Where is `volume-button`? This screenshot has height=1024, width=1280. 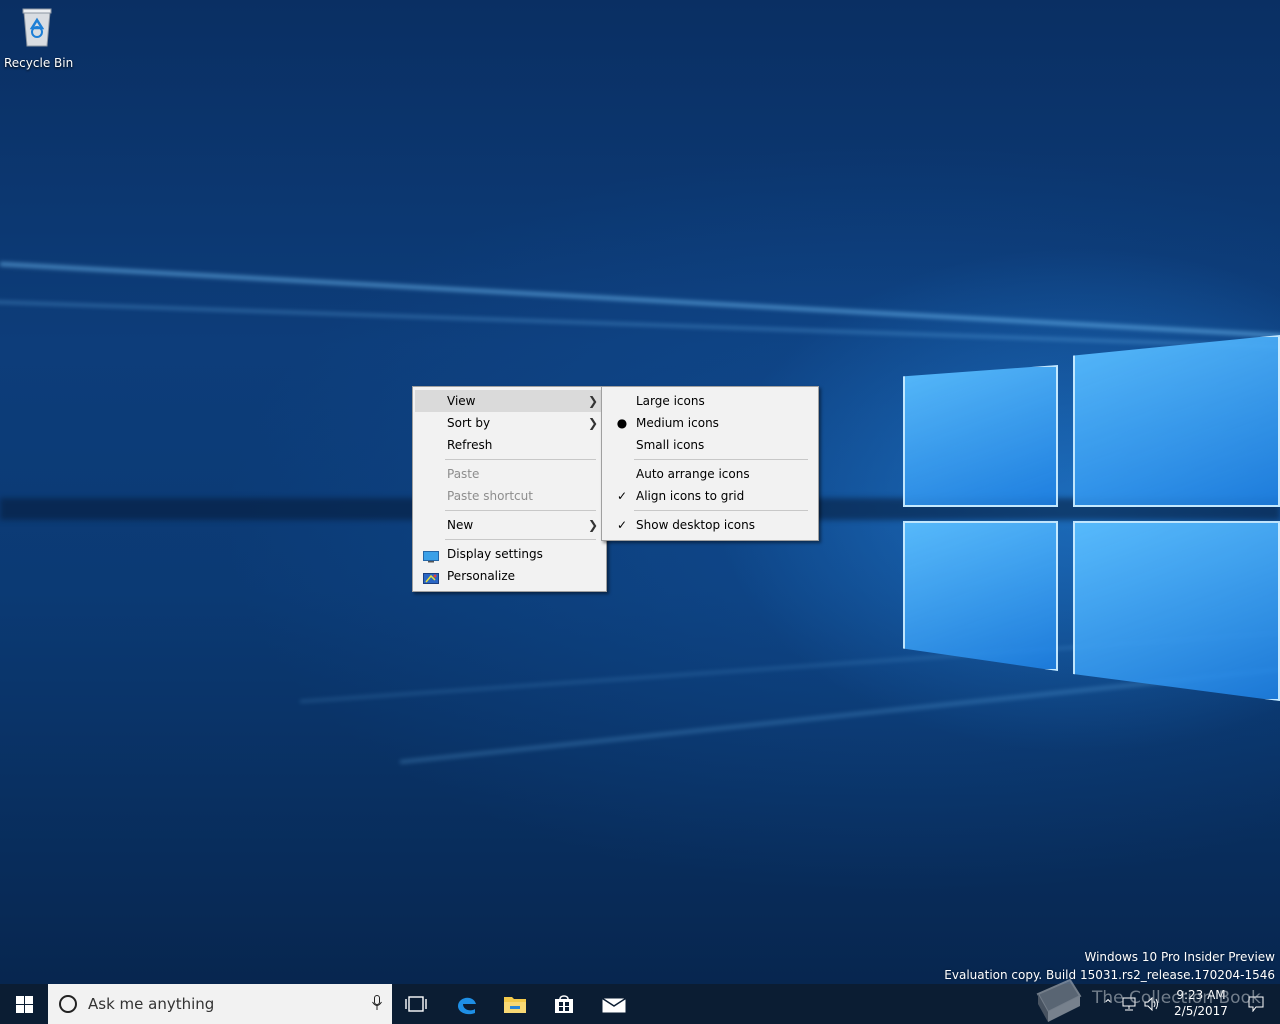 volume-button is located at coordinates (1152, 1004).